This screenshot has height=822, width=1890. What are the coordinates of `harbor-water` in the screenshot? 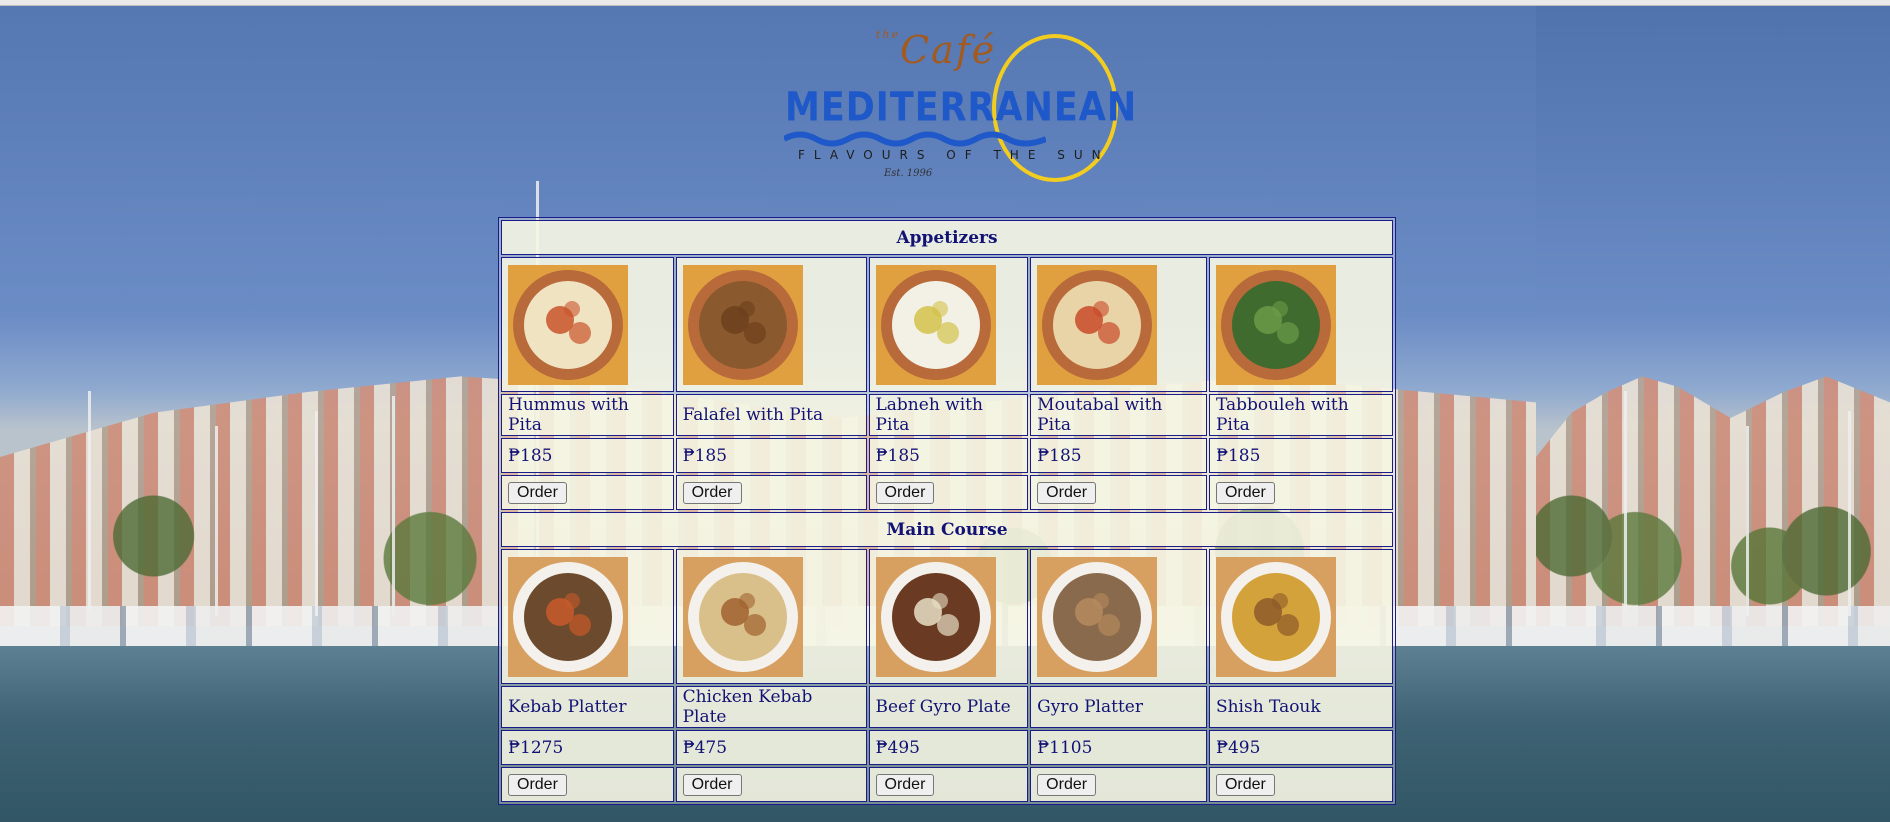 It's located at (1713, 734).